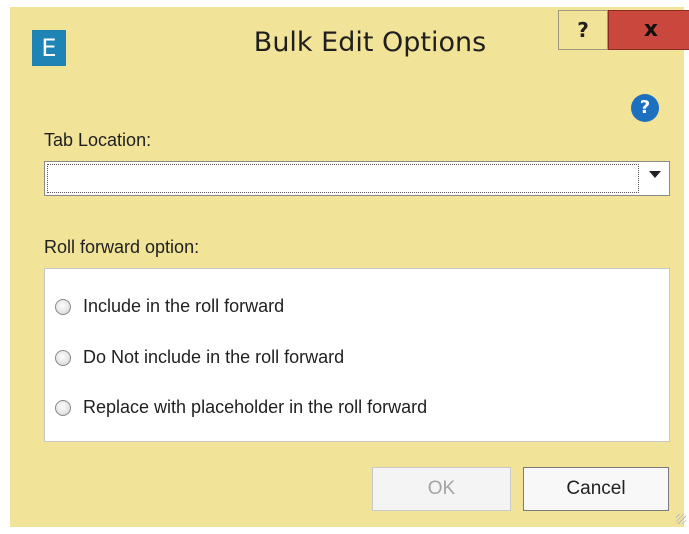 Image resolution: width=689 pixels, height=534 pixels. Describe the element at coordinates (63, 357) in the screenshot. I see `radio-do-not-include` at that location.